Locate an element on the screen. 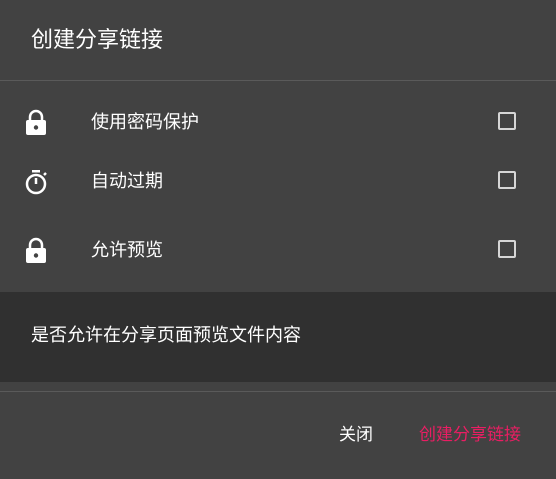 The height and width of the screenshot is (479, 556). footer-divider is located at coordinates (278, 391).